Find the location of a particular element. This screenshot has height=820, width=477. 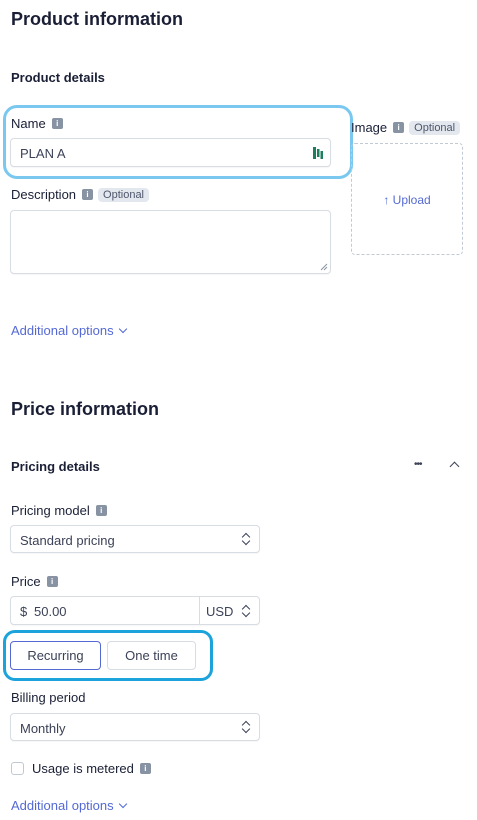

price-field-group: $ 50.00 USD is located at coordinates (135, 610).